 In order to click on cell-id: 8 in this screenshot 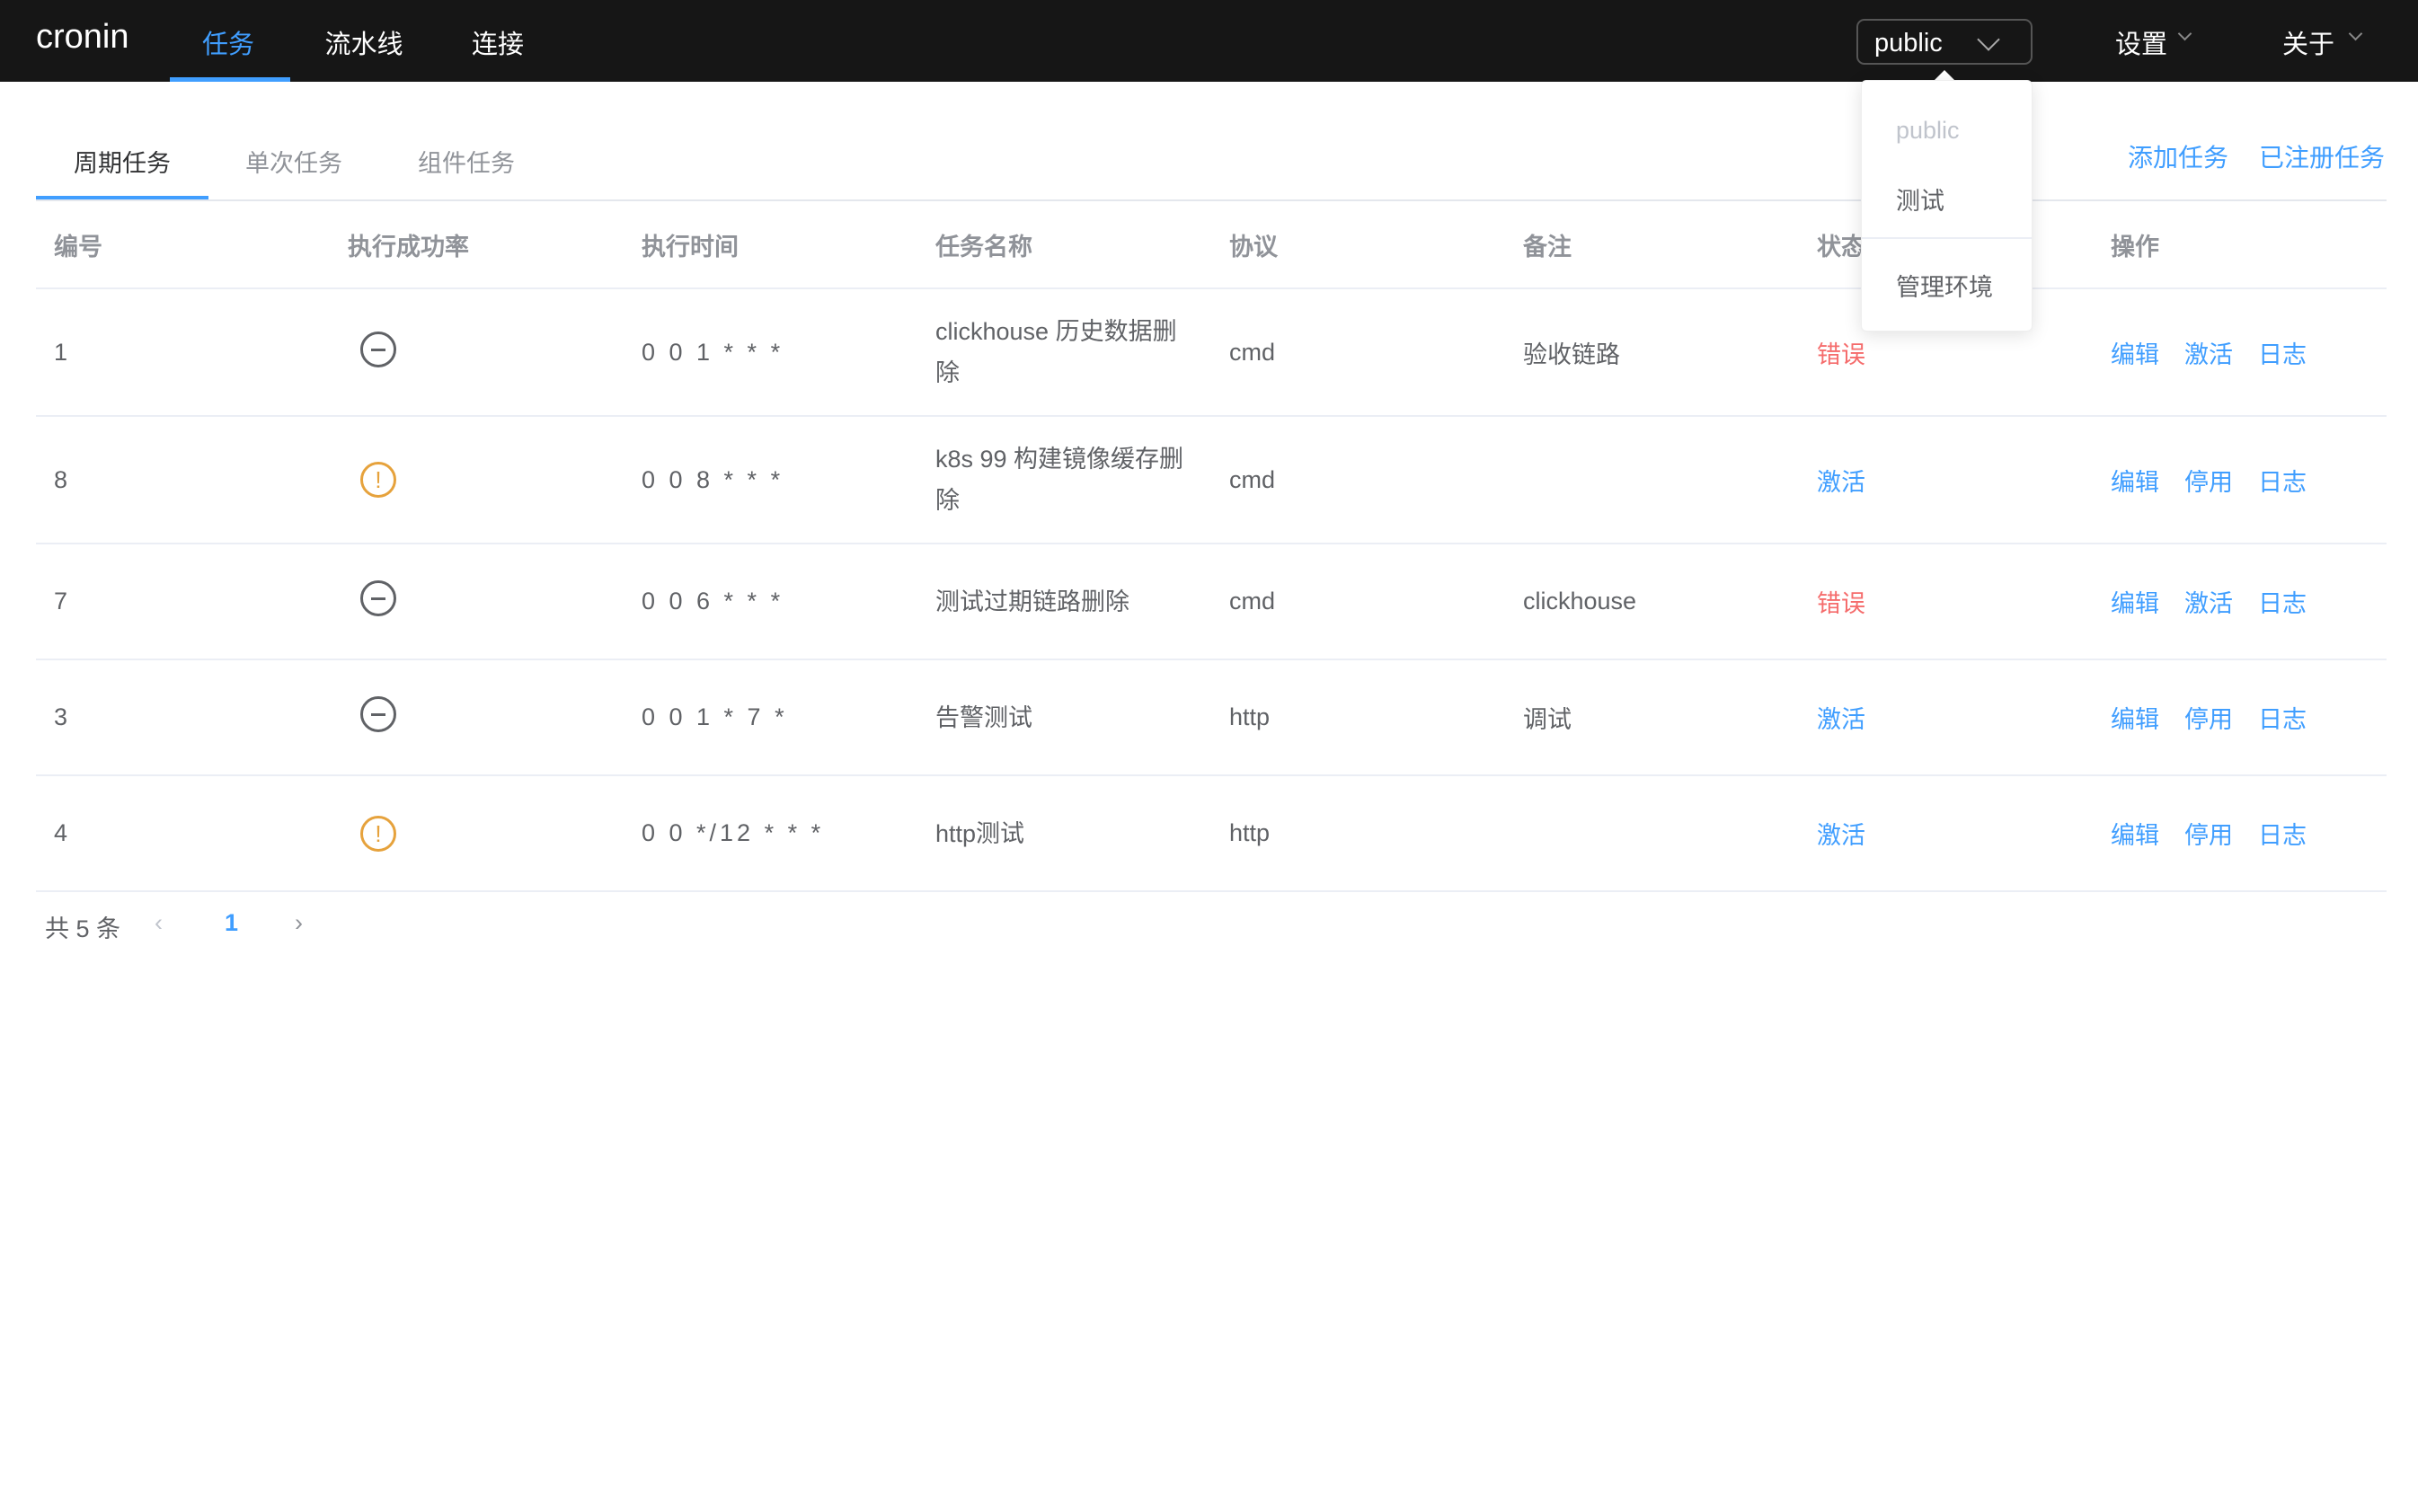, I will do `click(183, 480)`.